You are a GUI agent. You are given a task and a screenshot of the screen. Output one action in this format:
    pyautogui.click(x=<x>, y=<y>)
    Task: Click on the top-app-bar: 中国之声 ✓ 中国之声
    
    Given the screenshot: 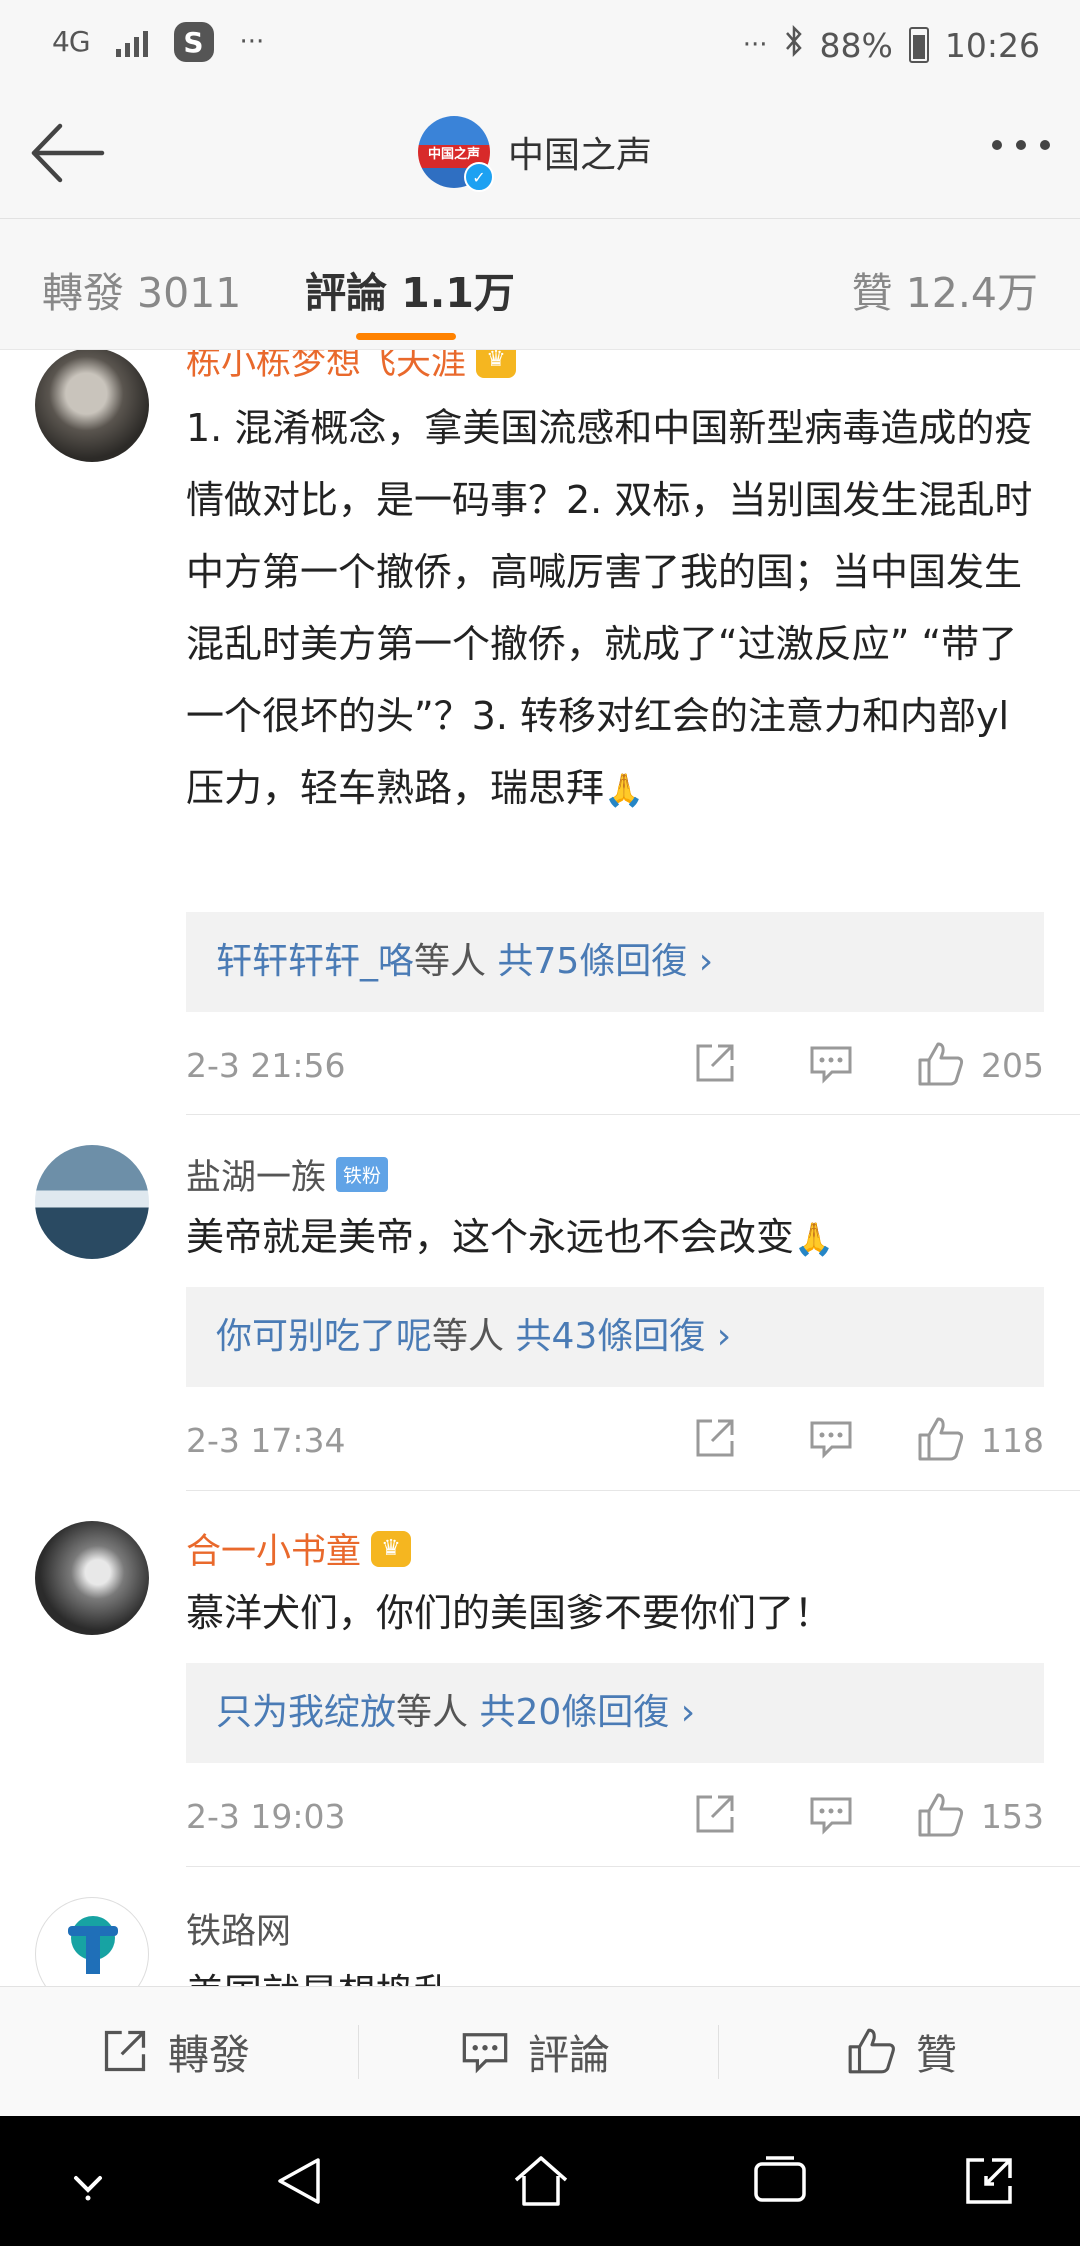 What is the action you would take?
    pyautogui.click(x=540, y=154)
    